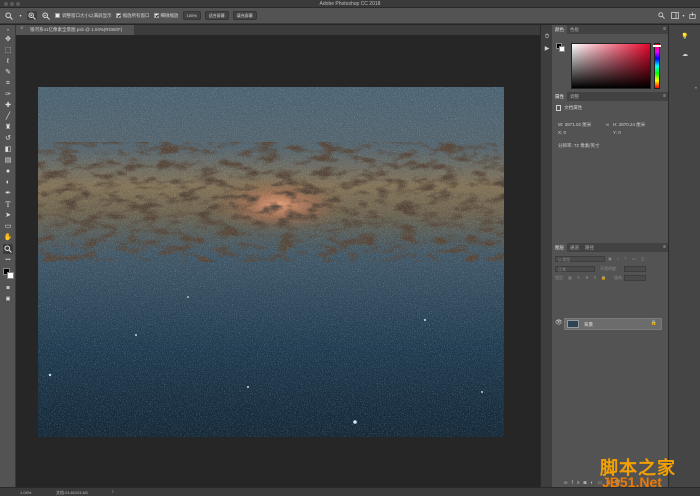 The image size is (700, 496). I want to click on resize-windows-box, so click(57, 15).